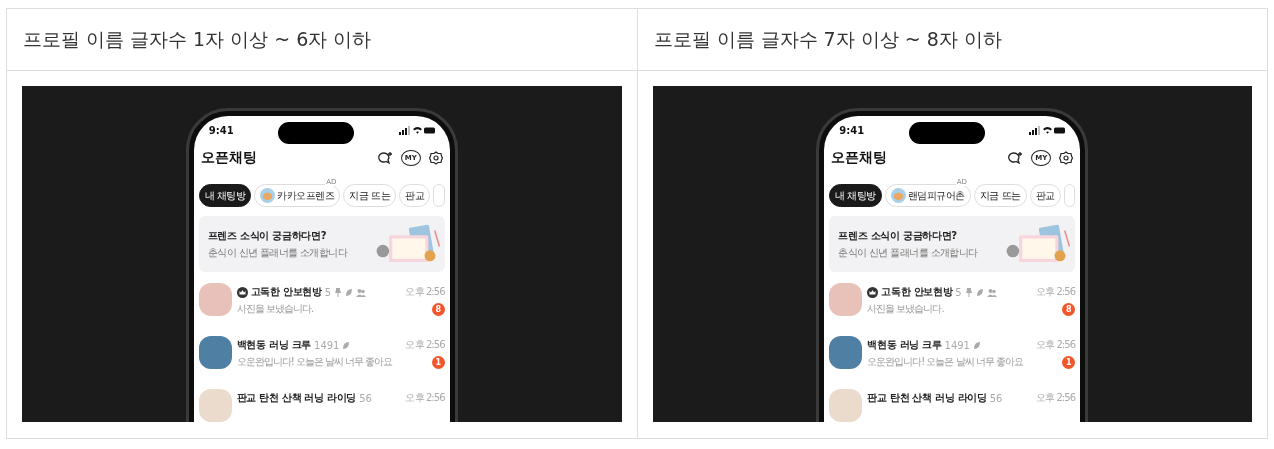 Image resolution: width=1274 pixels, height=449 pixels. Describe the element at coordinates (927, 195) in the screenshot. I see `filter-chip: 랜덤피규어촌` at that location.